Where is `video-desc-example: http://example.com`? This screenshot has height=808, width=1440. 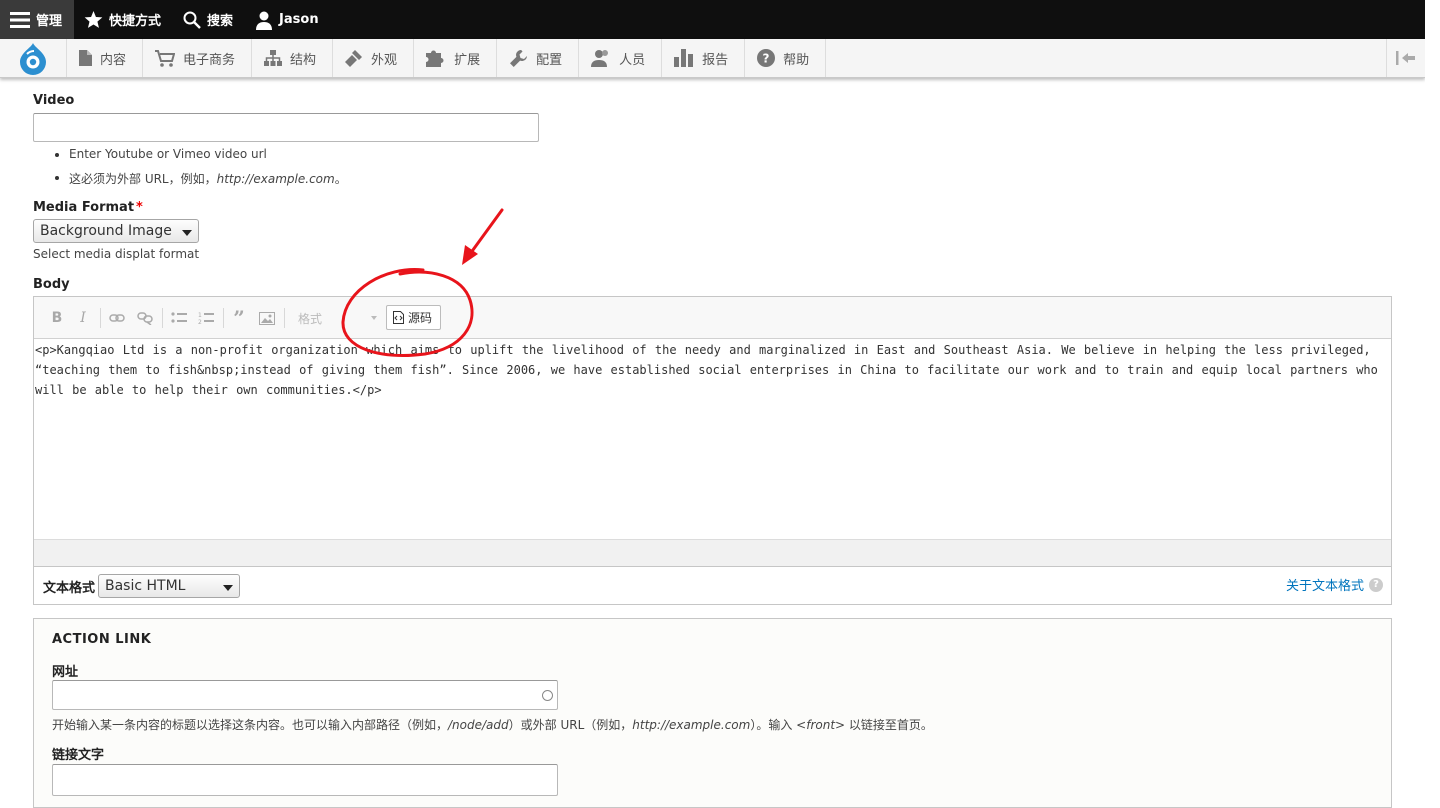
video-desc-example: http://example.com is located at coordinates (275, 179).